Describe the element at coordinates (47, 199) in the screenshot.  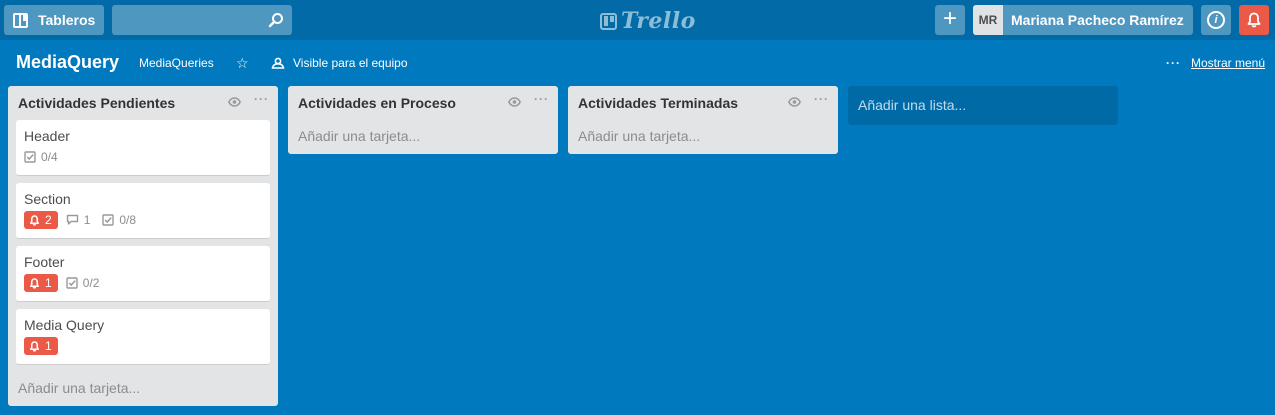
I see `card-title: Section` at that location.